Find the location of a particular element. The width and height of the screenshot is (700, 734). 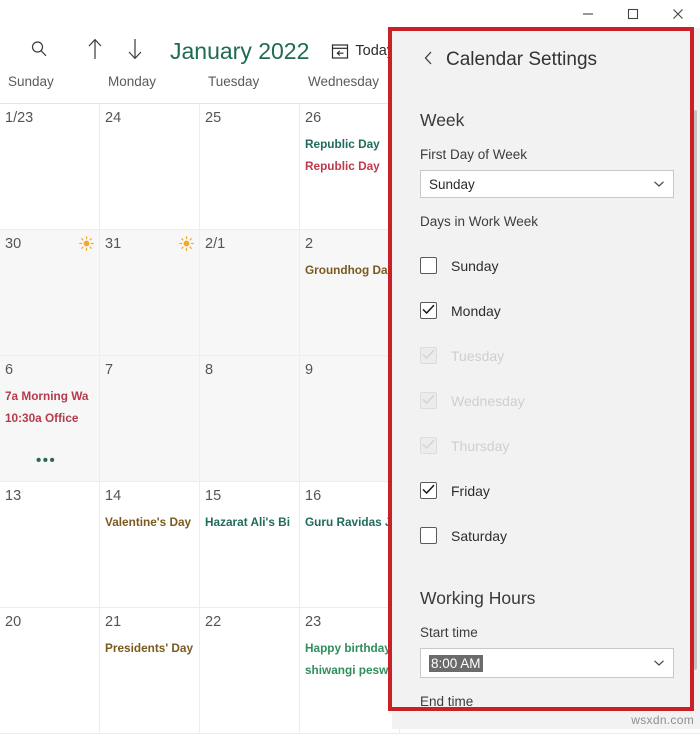

day-cell-header: 24 is located at coordinates (149, 120).